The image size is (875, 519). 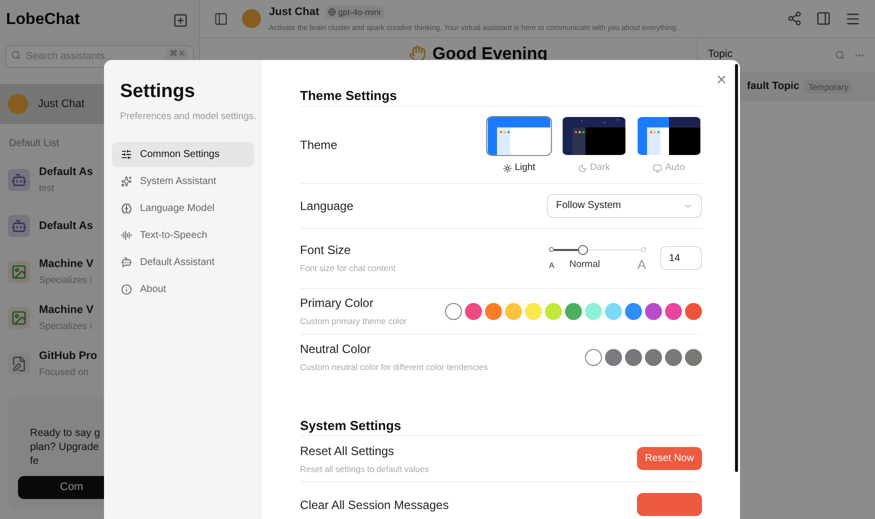 I want to click on slider-mark: Normal, so click(x=584, y=265).